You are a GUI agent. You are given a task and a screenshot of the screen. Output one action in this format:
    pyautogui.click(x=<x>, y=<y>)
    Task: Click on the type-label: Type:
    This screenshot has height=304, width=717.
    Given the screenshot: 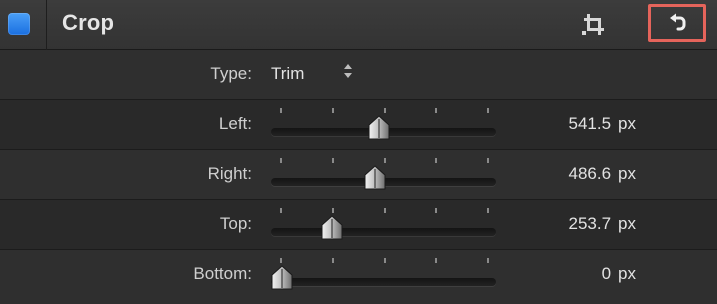 What is the action you would take?
    pyautogui.click(x=231, y=73)
    